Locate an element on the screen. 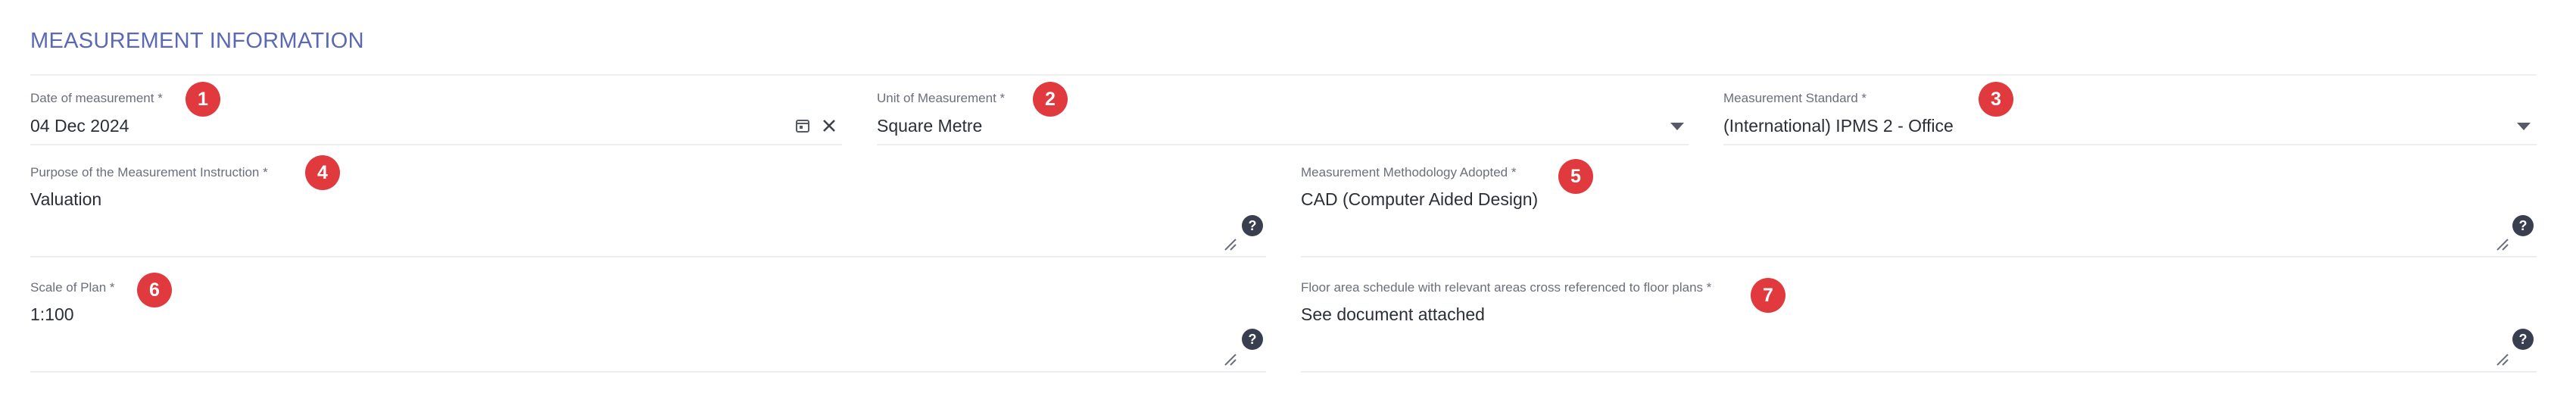  date-of-measurement-field: Date of measurement * 04 Dec 2024 is located at coordinates (436, 118).